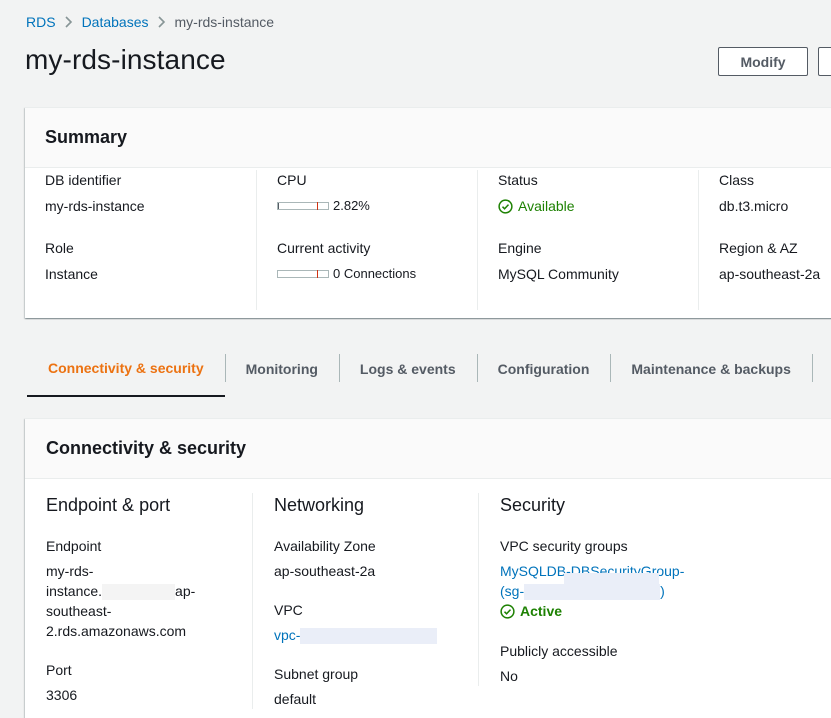 This screenshot has width=831, height=718. What do you see at coordinates (512, 591) in the screenshot?
I see `security-group-id: (sg-` at bounding box center [512, 591].